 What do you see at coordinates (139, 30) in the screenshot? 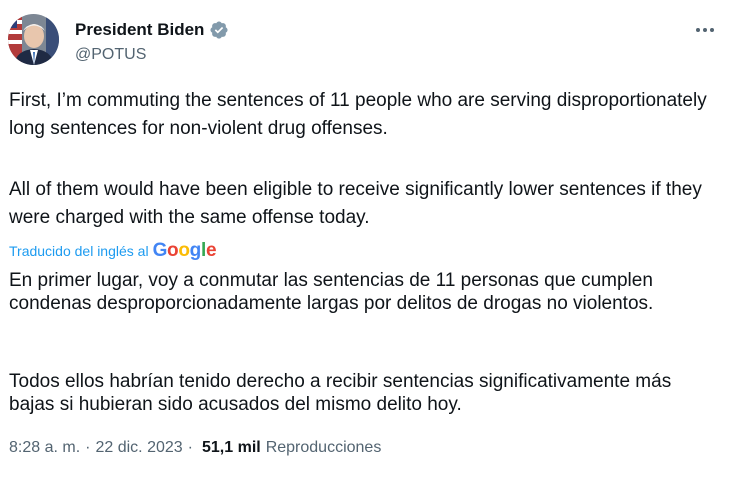
I see `author-name: President Biden` at bounding box center [139, 30].